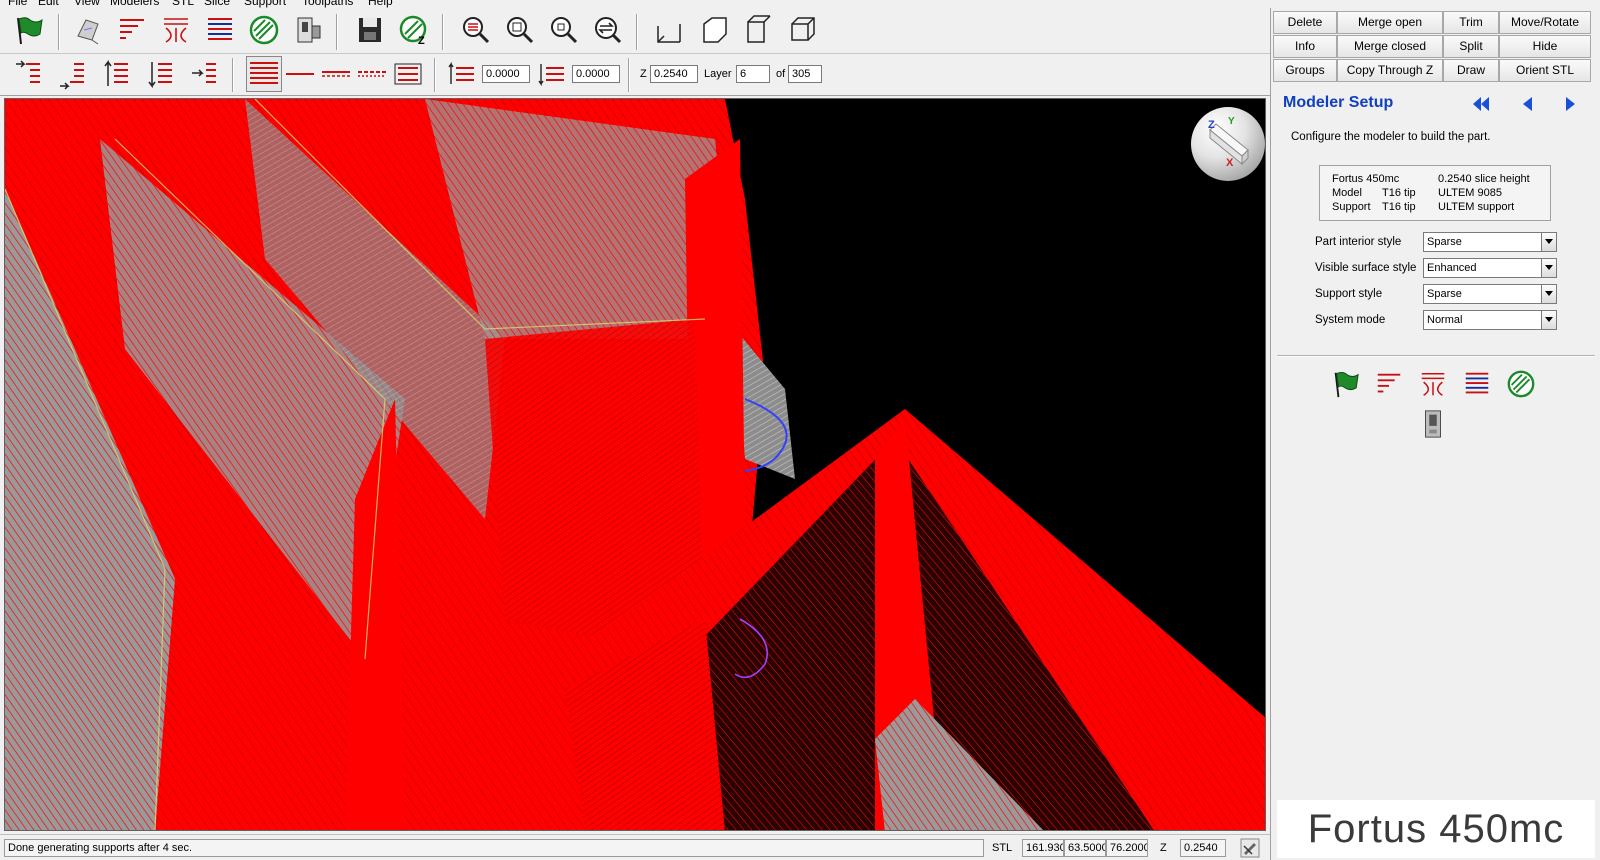 The width and height of the screenshot is (1600, 860). Describe the element at coordinates (300, 74) in the screenshot. I see `single-layer-icon` at that location.